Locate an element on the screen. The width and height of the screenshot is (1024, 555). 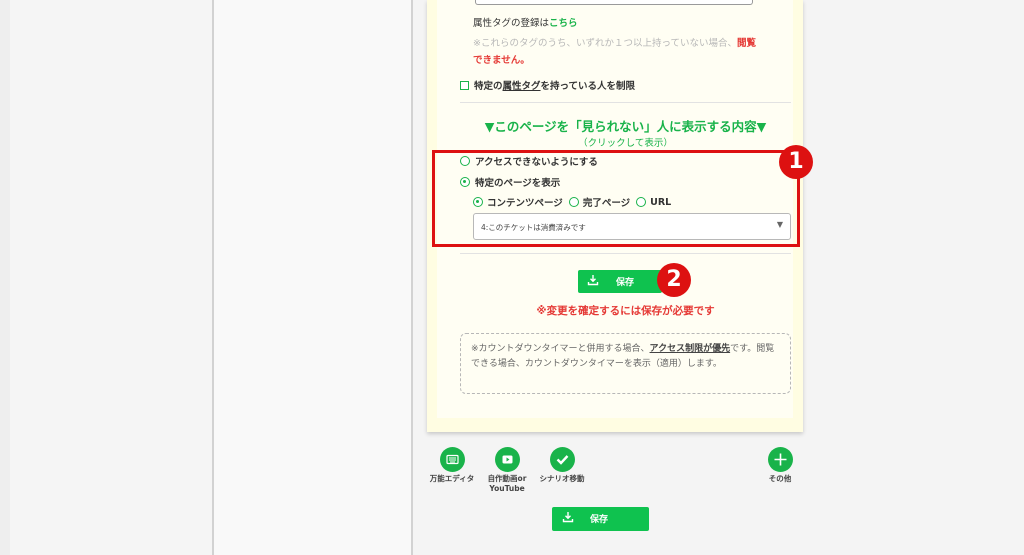
hidden-content-heading: ▼このページを「見られない」人に表示する内容▼ is located at coordinates (625, 125).